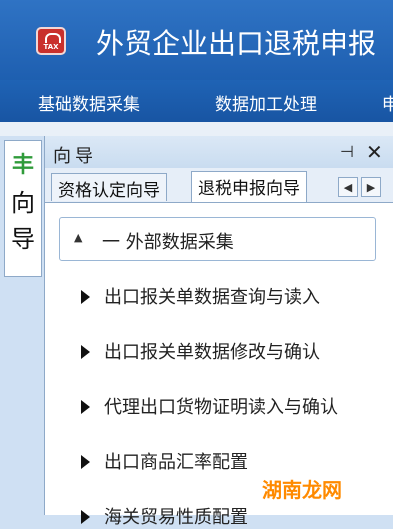  Describe the element at coordinates (176, 517) in the screenshot. I see `item-label: 海关贸易性质配置` at that location.